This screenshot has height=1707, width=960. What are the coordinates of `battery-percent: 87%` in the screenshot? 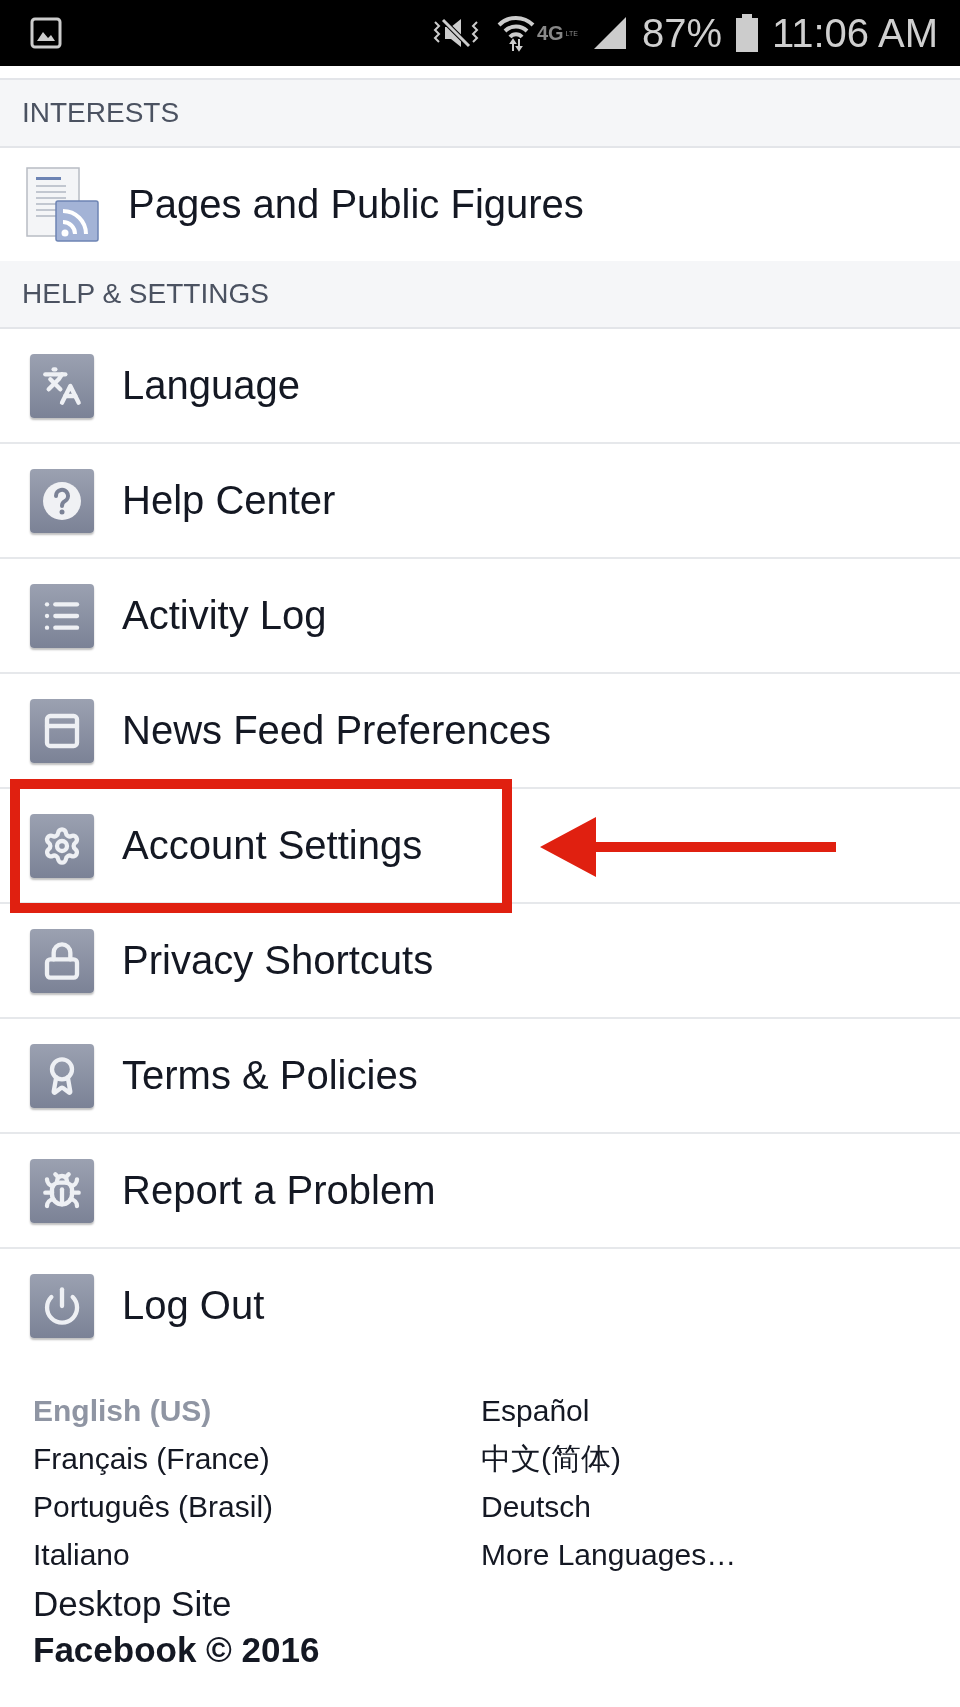 It's located at (681, 33).